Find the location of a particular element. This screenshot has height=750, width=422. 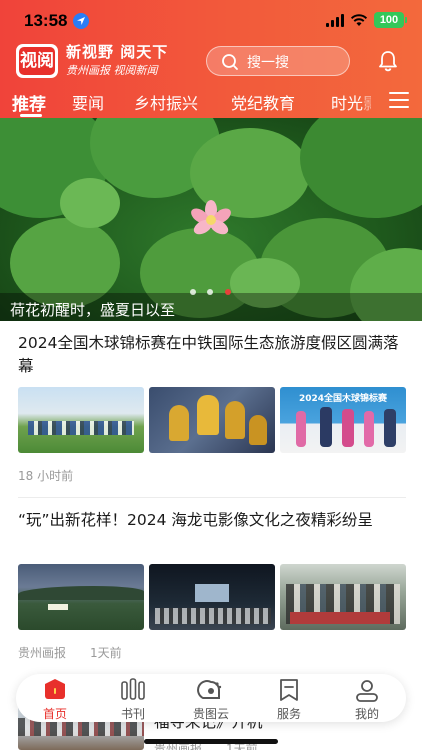

signal-icon is located at coordinates (335, 20).